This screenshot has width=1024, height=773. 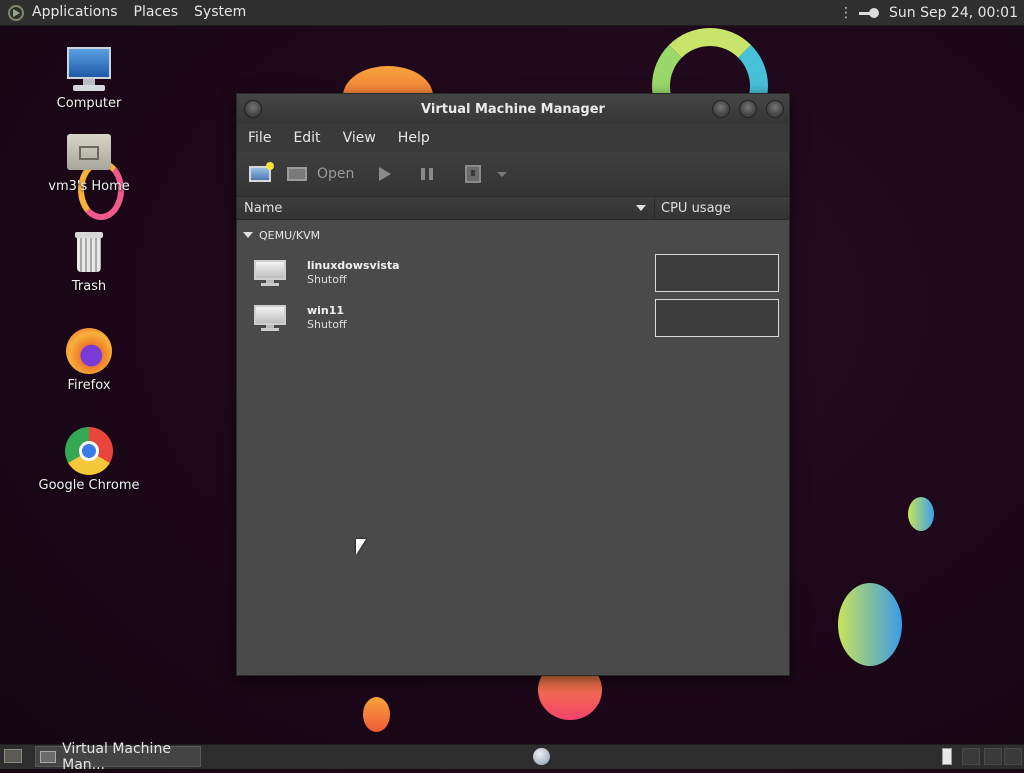 I want to click on desktop-icon-trash: Trash, so click(x=89, y=261).